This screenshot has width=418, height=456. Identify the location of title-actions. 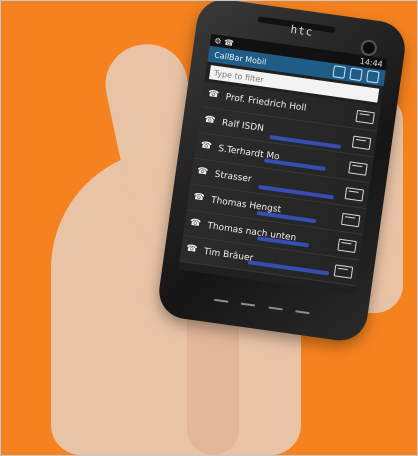
(356, 74).